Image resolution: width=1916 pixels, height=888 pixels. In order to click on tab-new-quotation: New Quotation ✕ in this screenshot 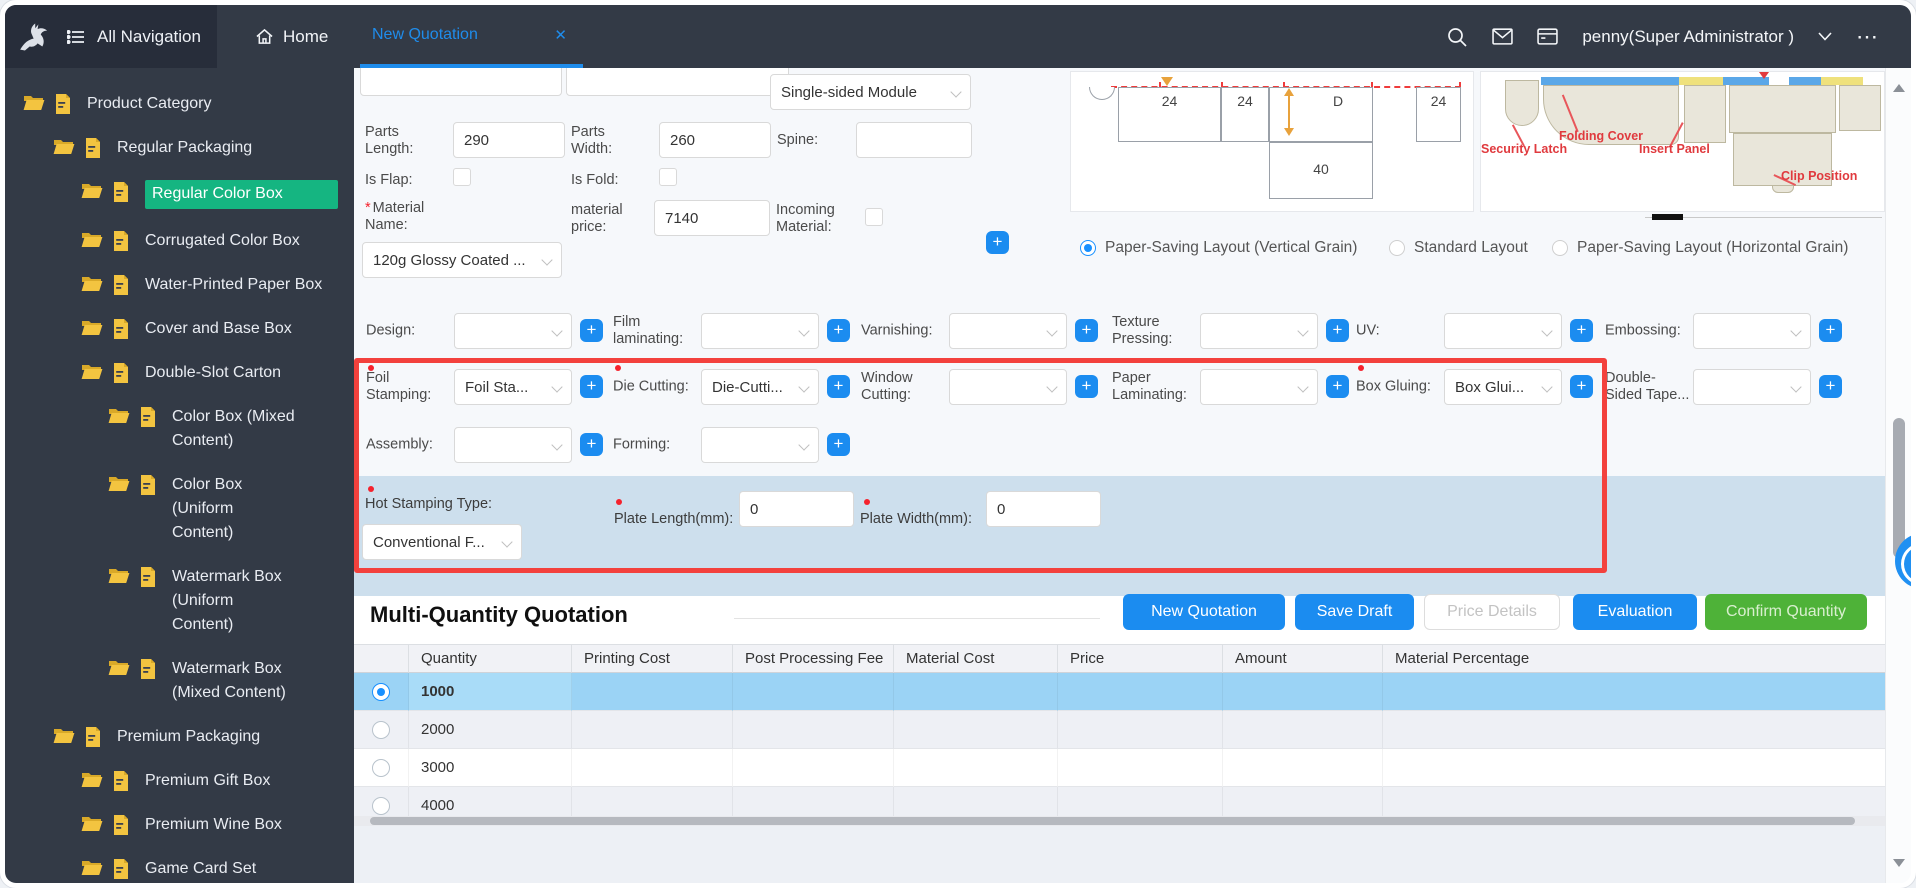, I will do `click(471, 36)`.